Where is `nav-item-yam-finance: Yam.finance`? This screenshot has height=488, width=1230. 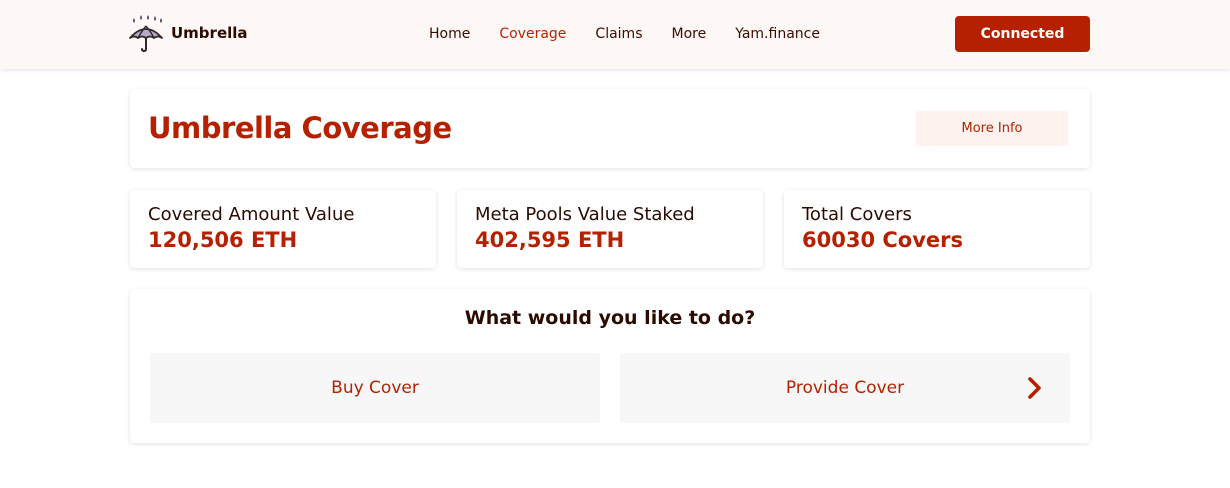 nav-item-yam-finance: Yam.finance is located at coordinates (777, 35).